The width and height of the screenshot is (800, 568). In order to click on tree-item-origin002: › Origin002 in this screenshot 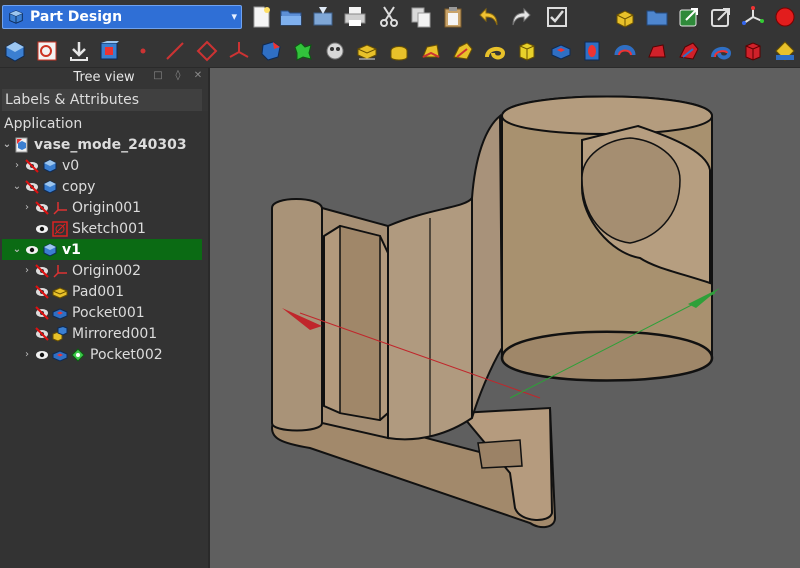, I will do `click(102, 270)`.